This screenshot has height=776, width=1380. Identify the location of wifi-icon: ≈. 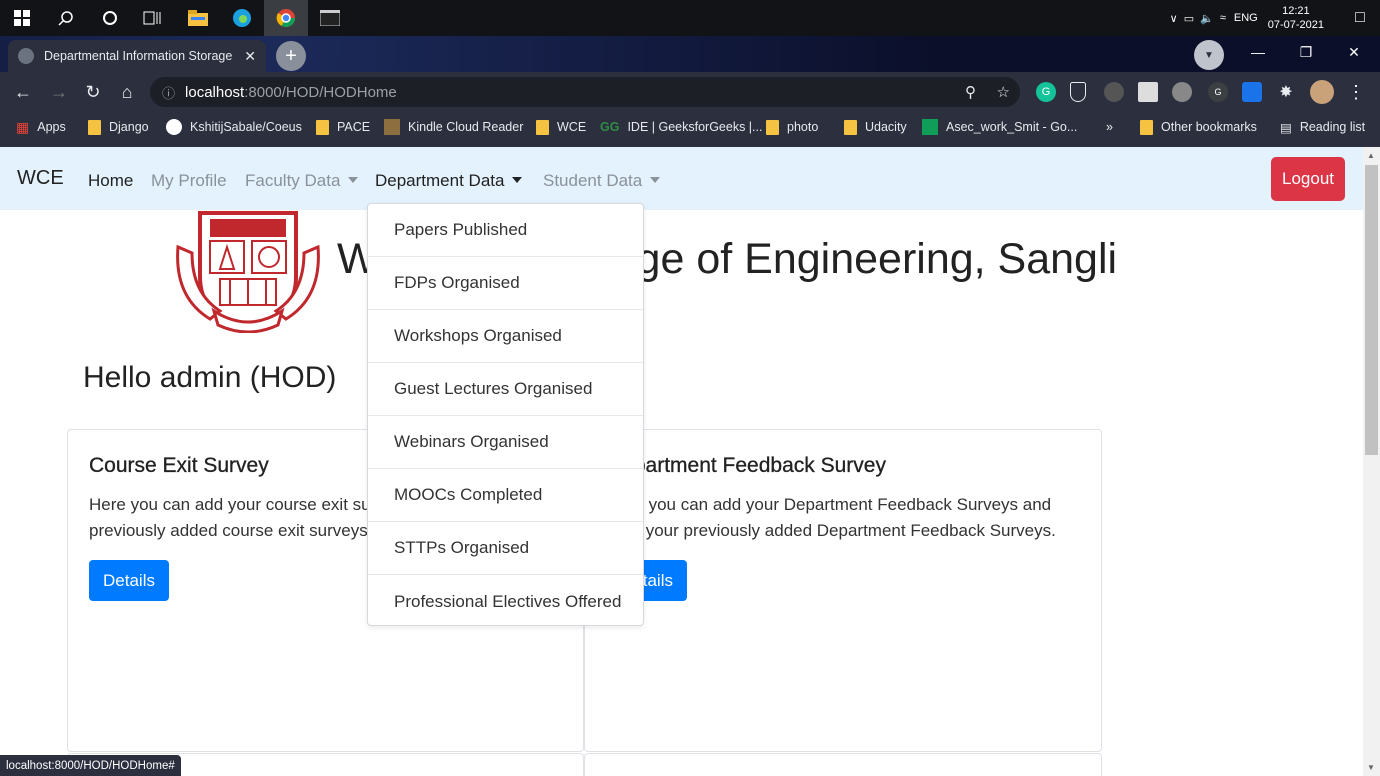
(1223, 18).